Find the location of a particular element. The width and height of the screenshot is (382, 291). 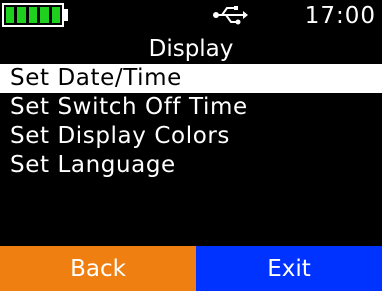

battery-icon is located at coordinates (33, 15).